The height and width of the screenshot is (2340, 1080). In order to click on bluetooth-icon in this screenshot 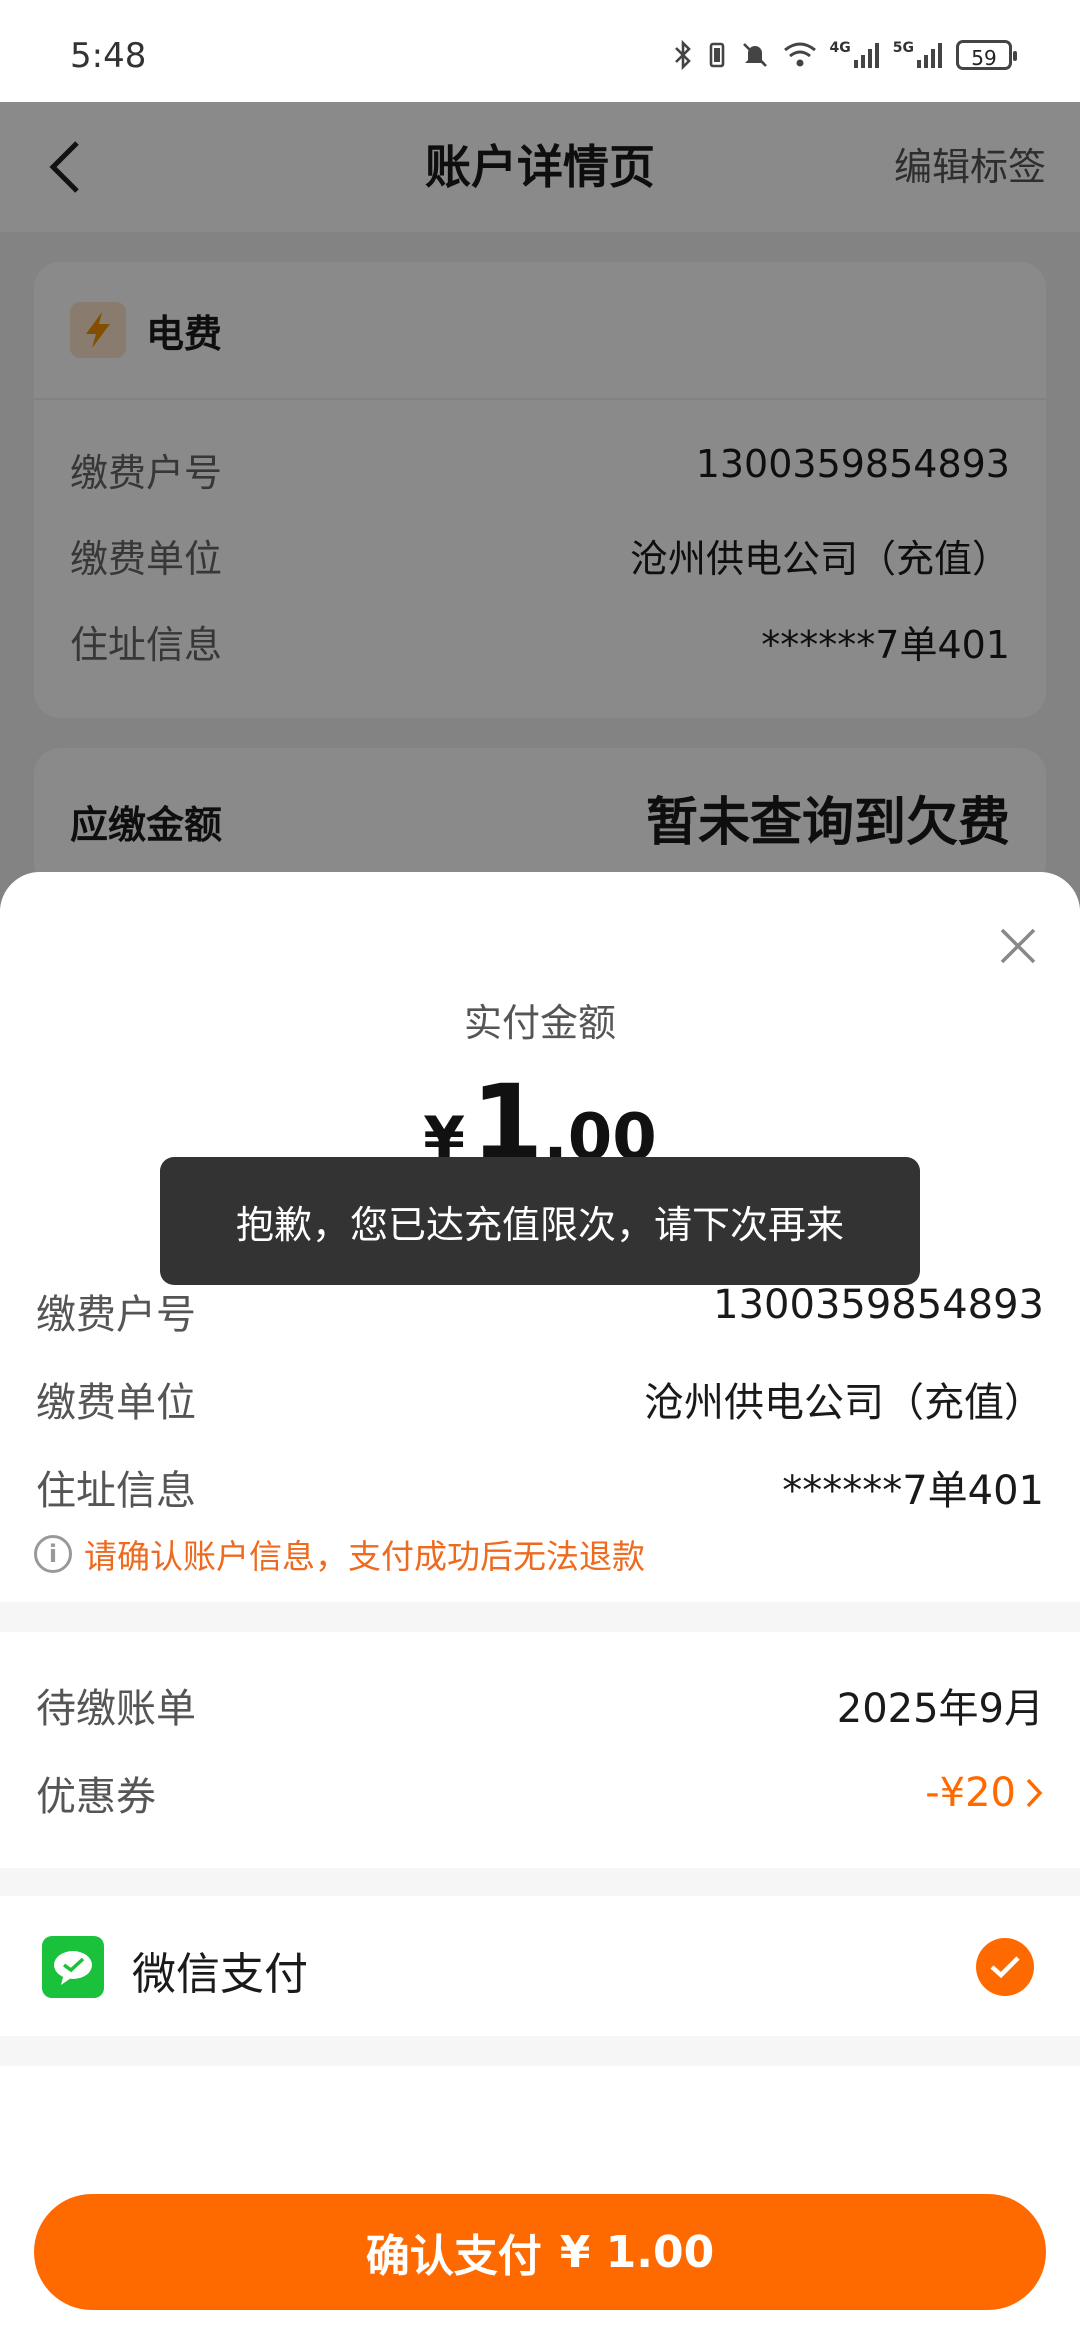, I will do `click(683, 55)`.